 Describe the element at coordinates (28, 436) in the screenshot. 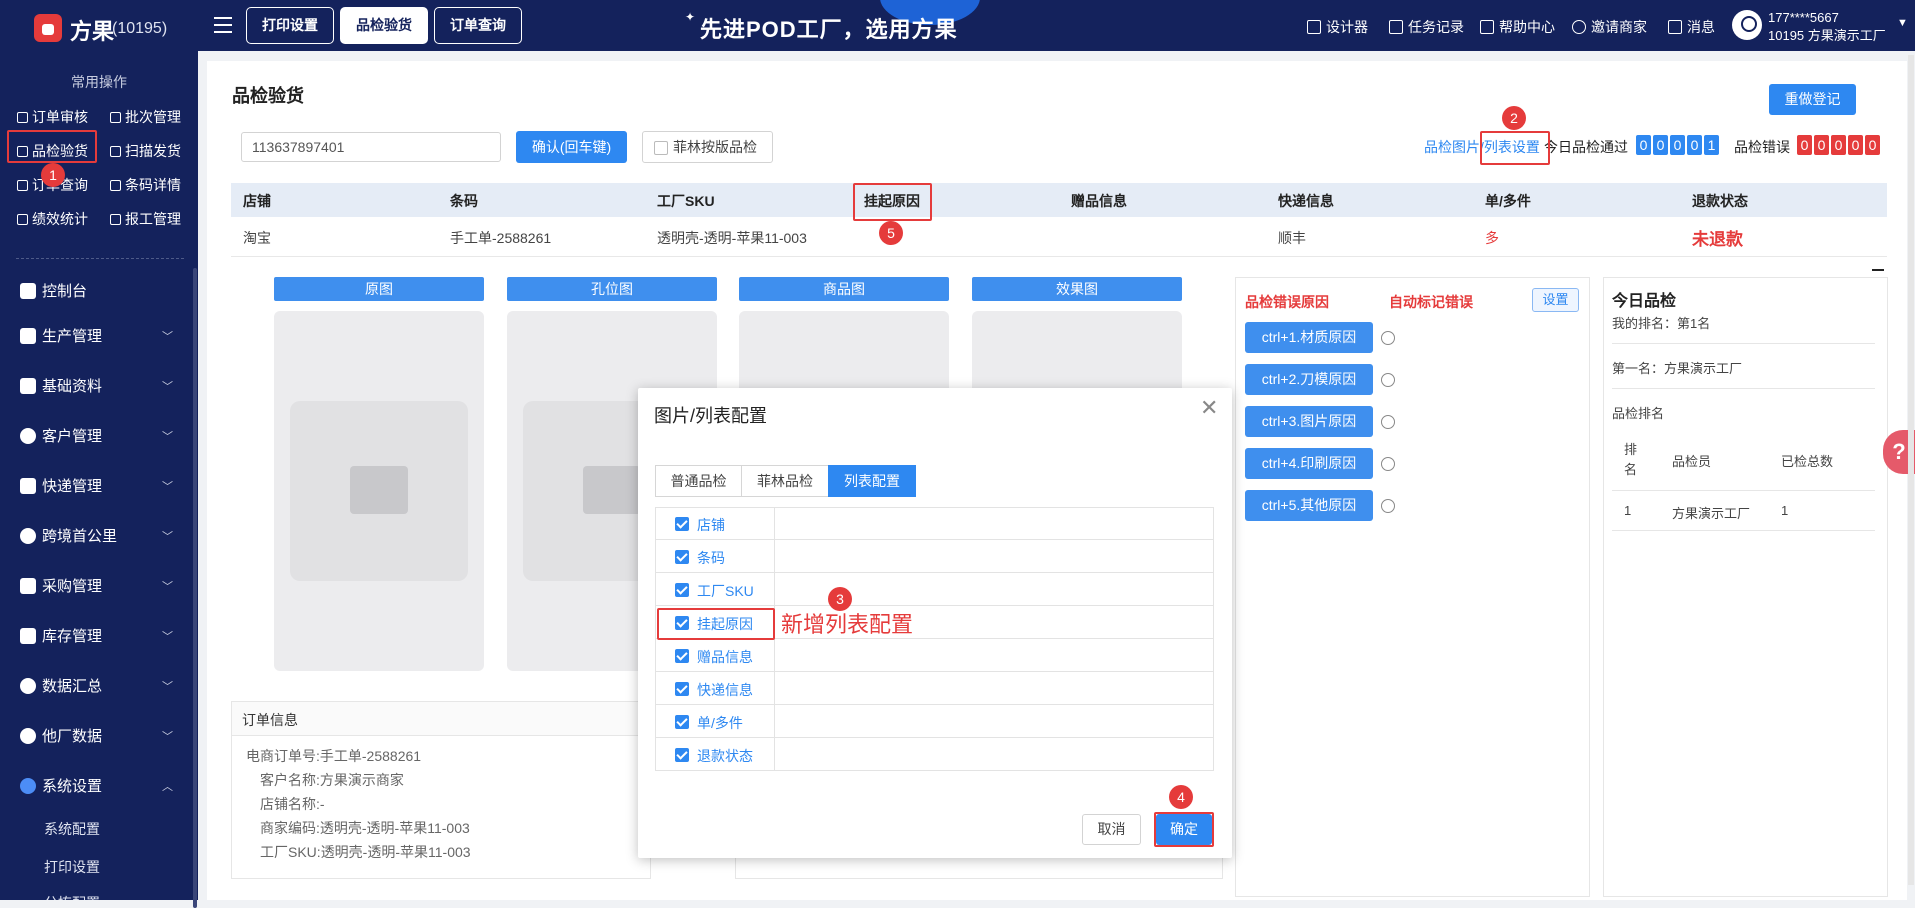

I see `customer-icon` at that location.